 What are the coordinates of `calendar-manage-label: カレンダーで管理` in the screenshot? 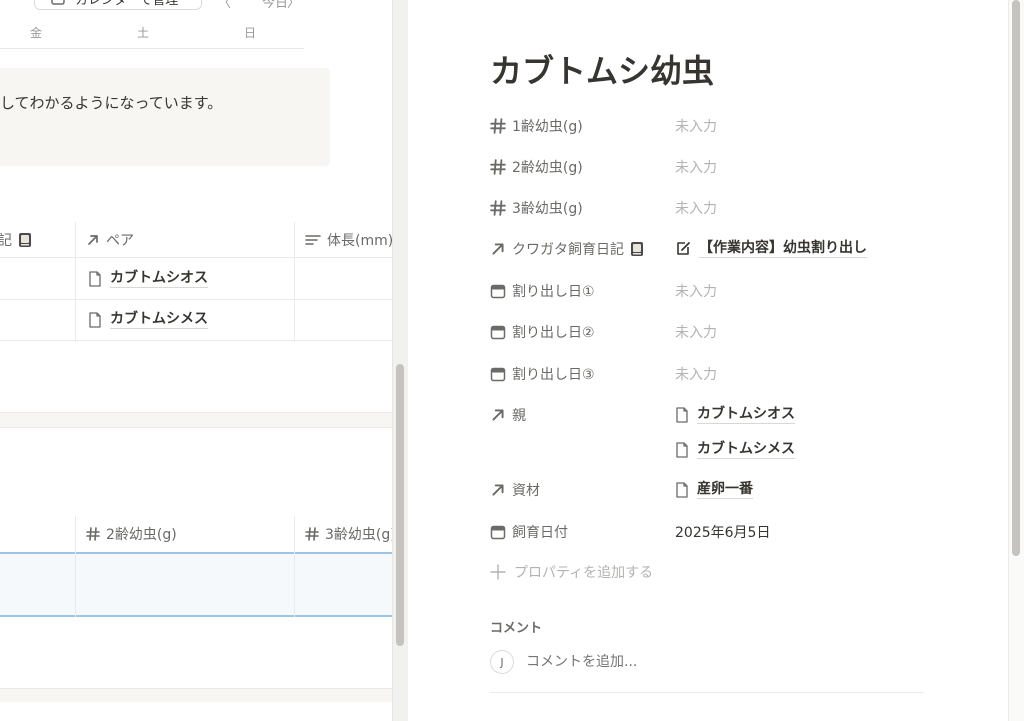 It's located at (127, 4).